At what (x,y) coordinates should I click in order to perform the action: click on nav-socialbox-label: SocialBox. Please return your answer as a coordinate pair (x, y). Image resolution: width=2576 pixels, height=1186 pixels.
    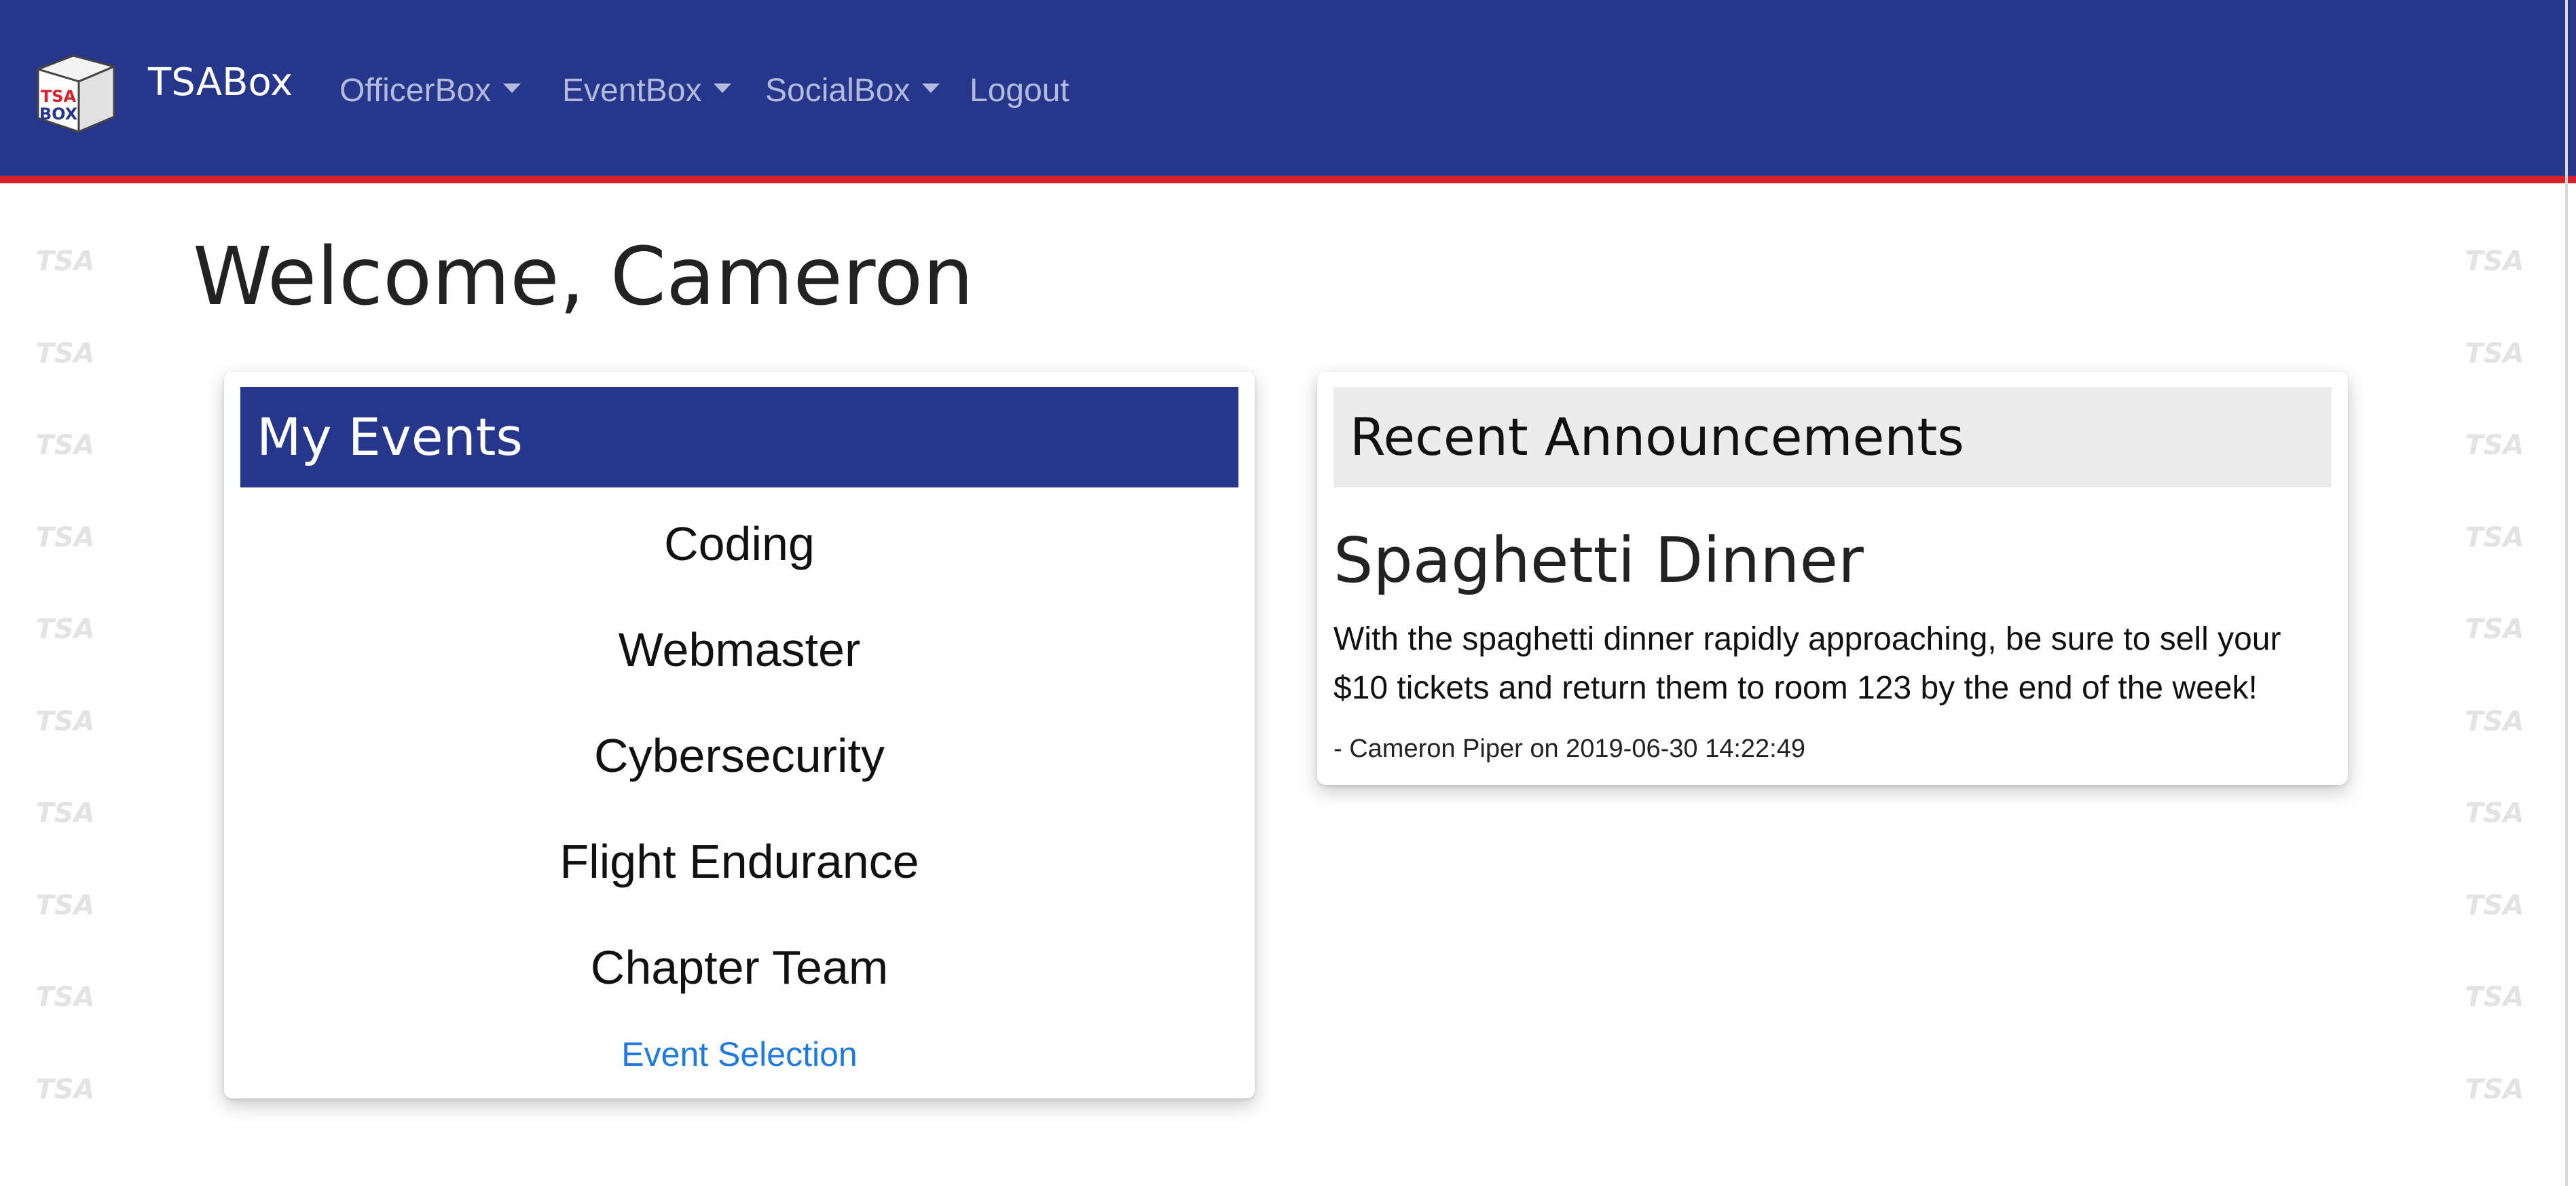
    Looking at the image, I should click on (837, 91).